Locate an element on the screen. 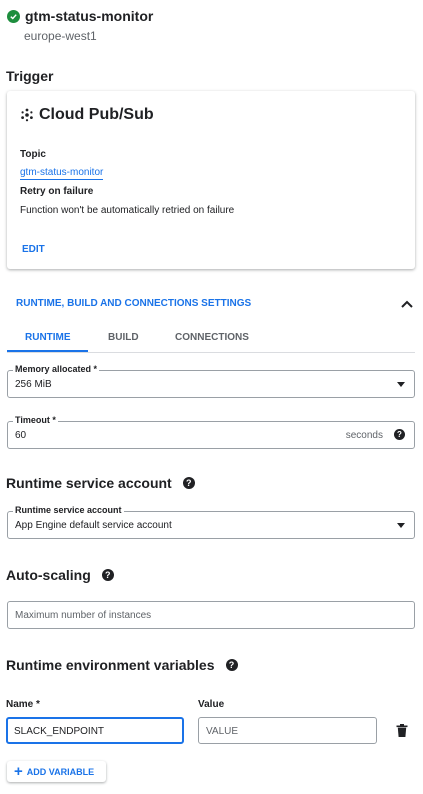 The height and width of the screenshot is (794, 423). pubsub-title-text: Cloud Pub/Sub is located at coordinates (96, 114).